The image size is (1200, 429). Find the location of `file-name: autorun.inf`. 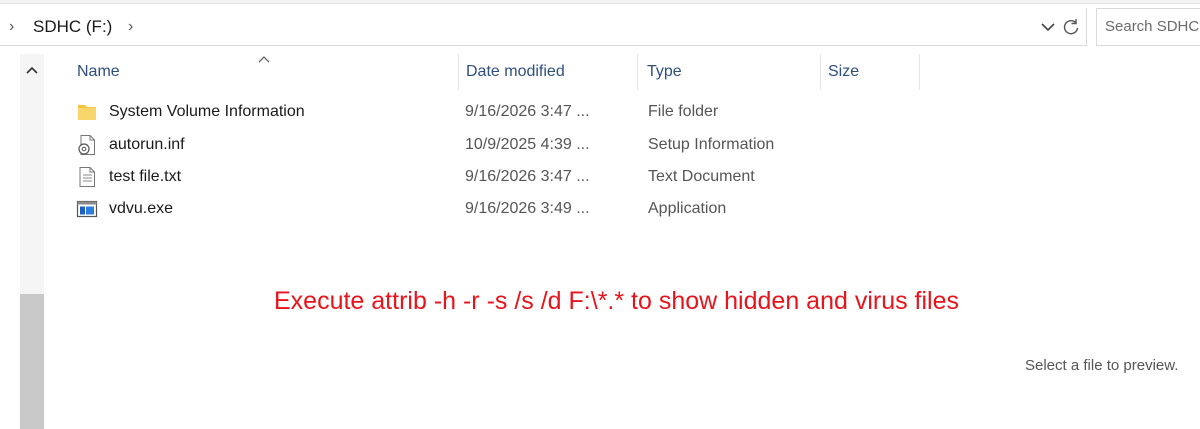

file-name: autorun.inf is located at coordinates (147, 144).